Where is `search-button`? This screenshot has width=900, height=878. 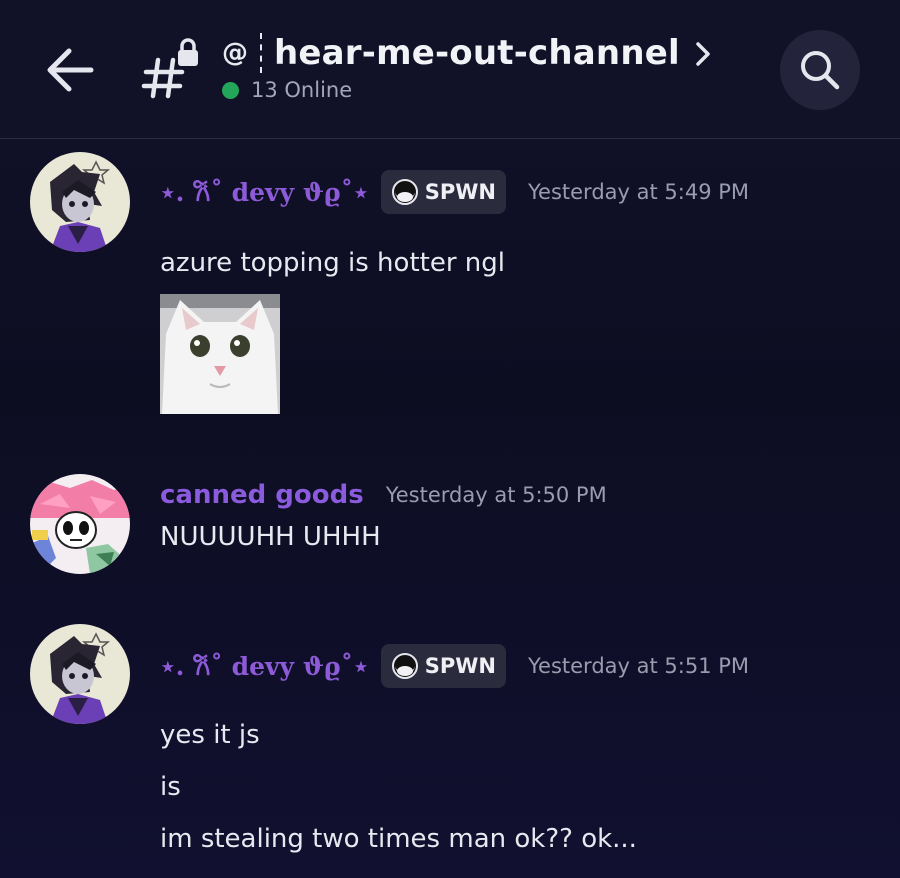 search-button is located at coordinates (820, 70).